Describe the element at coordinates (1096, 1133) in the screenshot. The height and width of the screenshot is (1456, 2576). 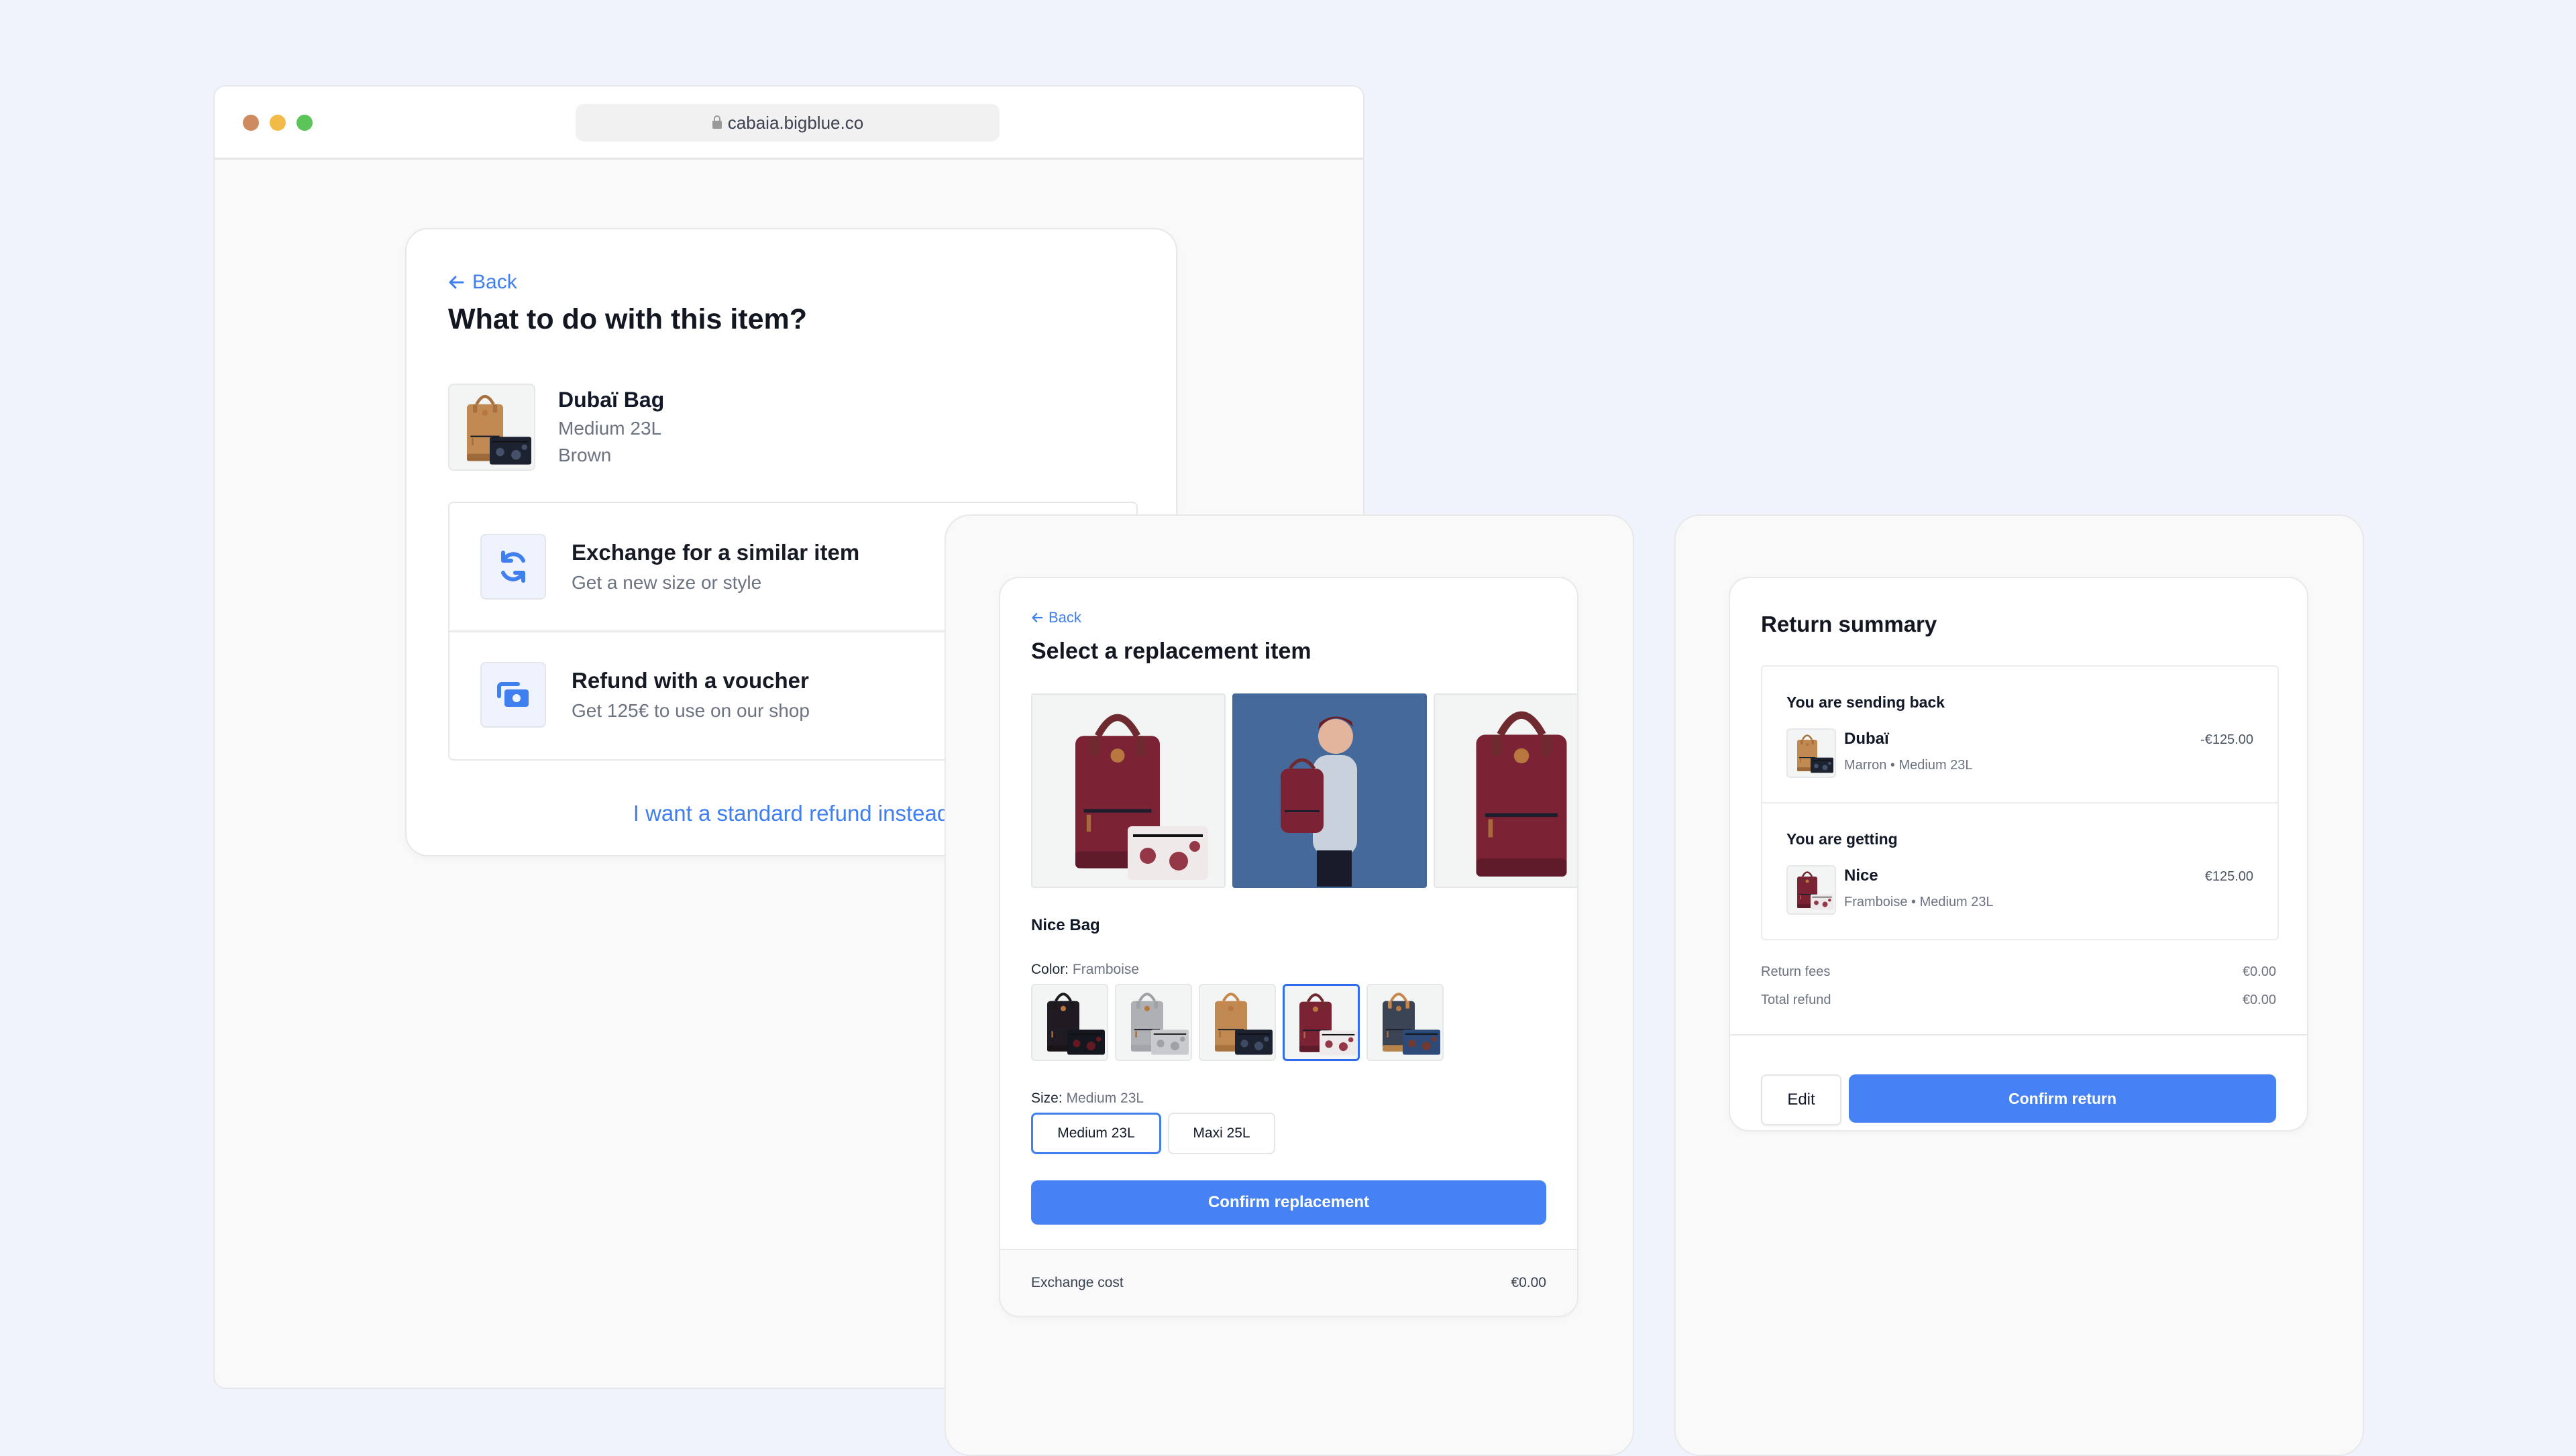
I see `size-option-medium: Medium 23L` at that location.